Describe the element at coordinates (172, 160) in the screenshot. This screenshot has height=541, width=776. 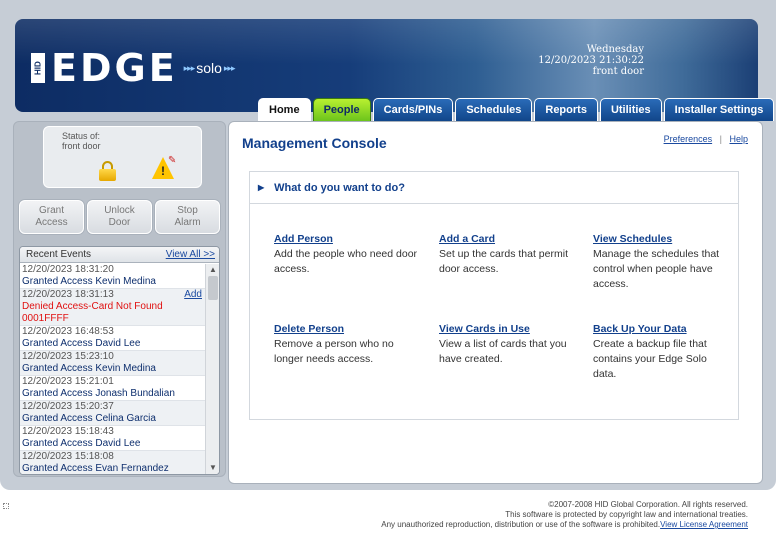
I see `wrench-icon: ✎` at that location.